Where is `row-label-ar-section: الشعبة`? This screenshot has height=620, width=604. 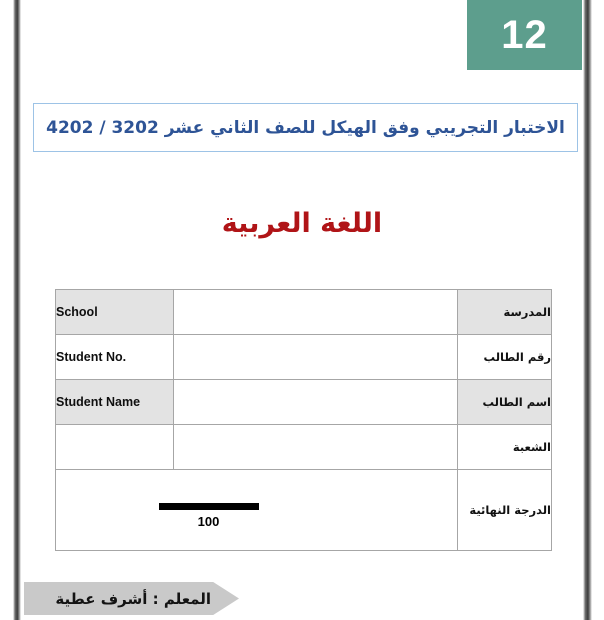
row-label-ar-section: الشعبة is located at coordinates (504, 447).